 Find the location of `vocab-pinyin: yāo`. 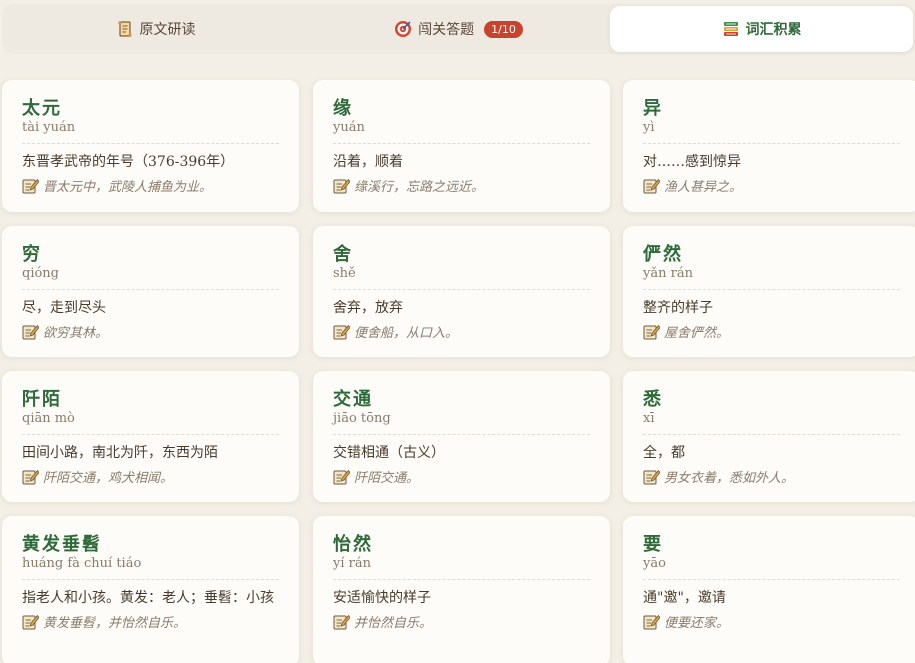

vocab-pinyin: yāo is located at coordinates (771, 568).